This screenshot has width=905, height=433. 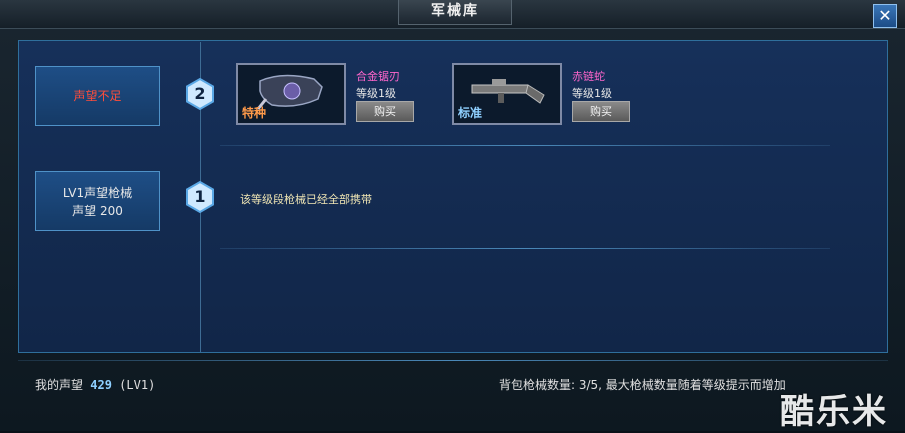 What do you see at coordinates (101, 385) in the screenshot?
I see `reputation-value: 429` at bounding box center [101, 385].